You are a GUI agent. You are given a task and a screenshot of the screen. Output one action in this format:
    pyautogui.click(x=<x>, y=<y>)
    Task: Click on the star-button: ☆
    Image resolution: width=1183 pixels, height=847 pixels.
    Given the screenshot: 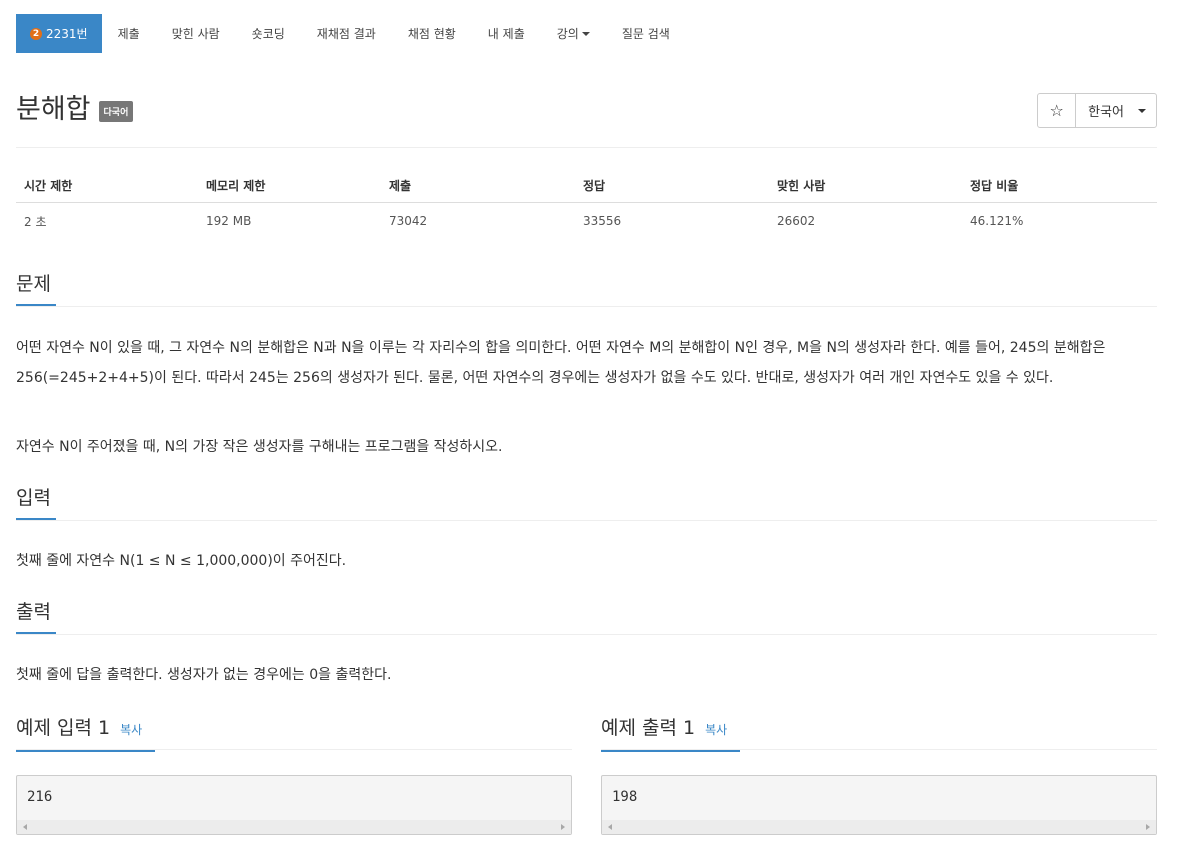 What is the action you would take?
    pyautogui.click(x=1057, y=110)
    